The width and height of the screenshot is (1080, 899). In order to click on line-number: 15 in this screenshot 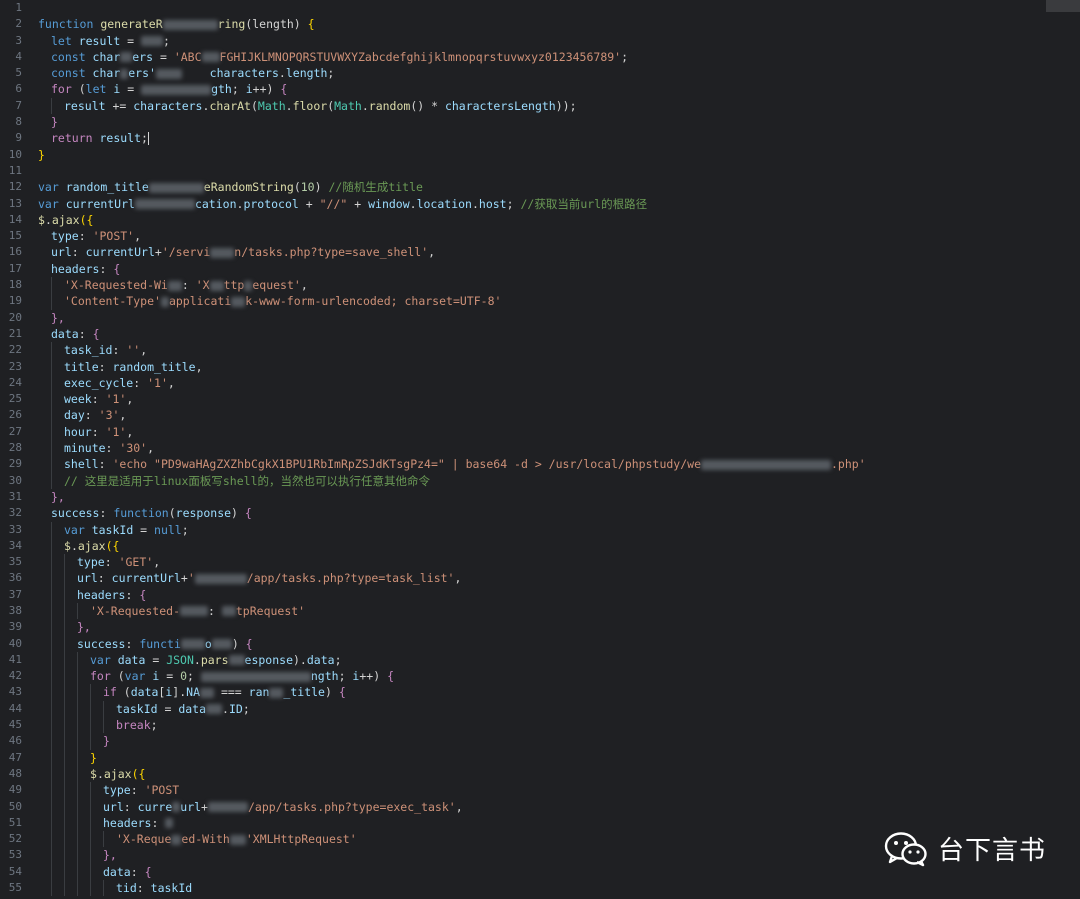, I will do `click(15, 236)`.